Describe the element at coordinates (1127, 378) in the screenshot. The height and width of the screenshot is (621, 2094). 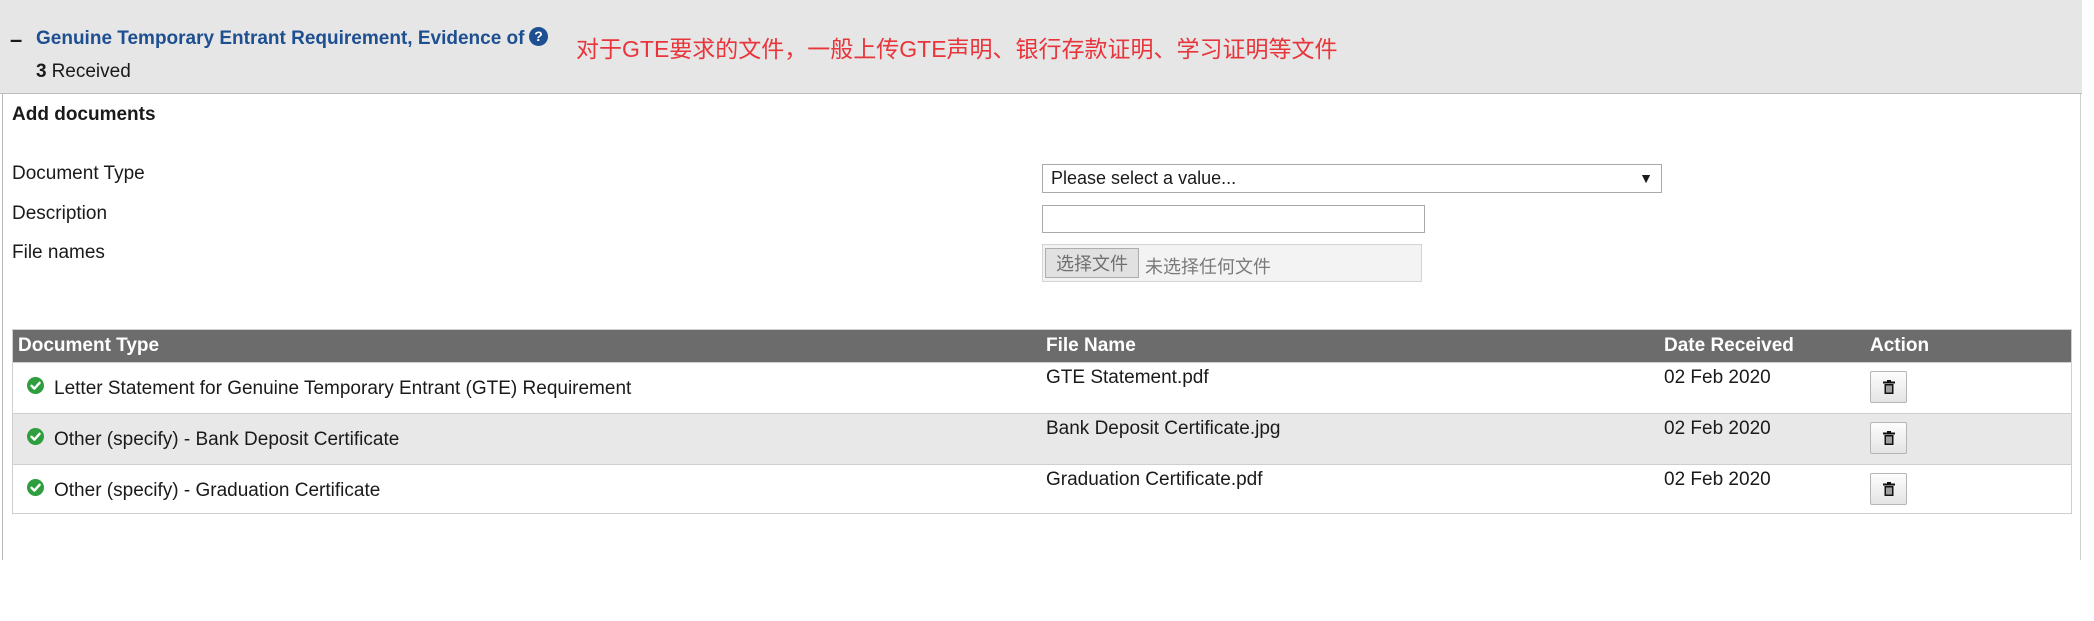
I see `cell-file-name: GTE Statement.pdf` at that location.